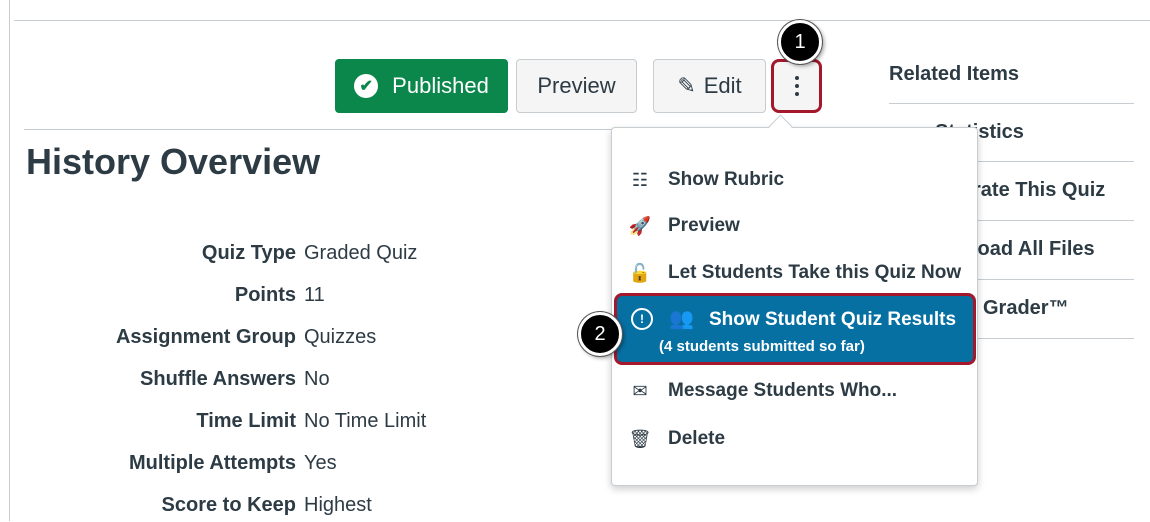  I want to click on detail-value: No, so click(317, 379).